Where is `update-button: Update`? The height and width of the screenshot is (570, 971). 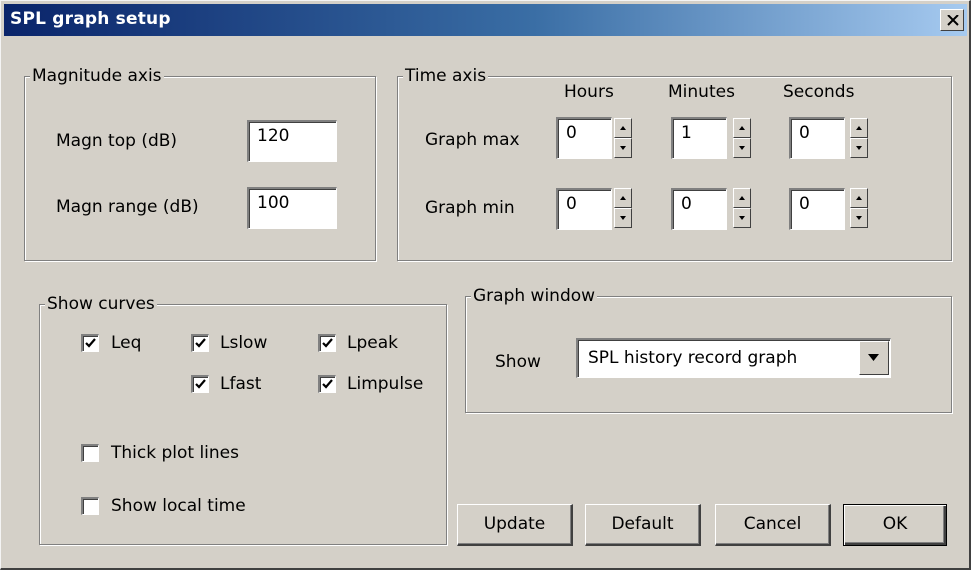
update-button: Update is located at coordinates (515, 525).